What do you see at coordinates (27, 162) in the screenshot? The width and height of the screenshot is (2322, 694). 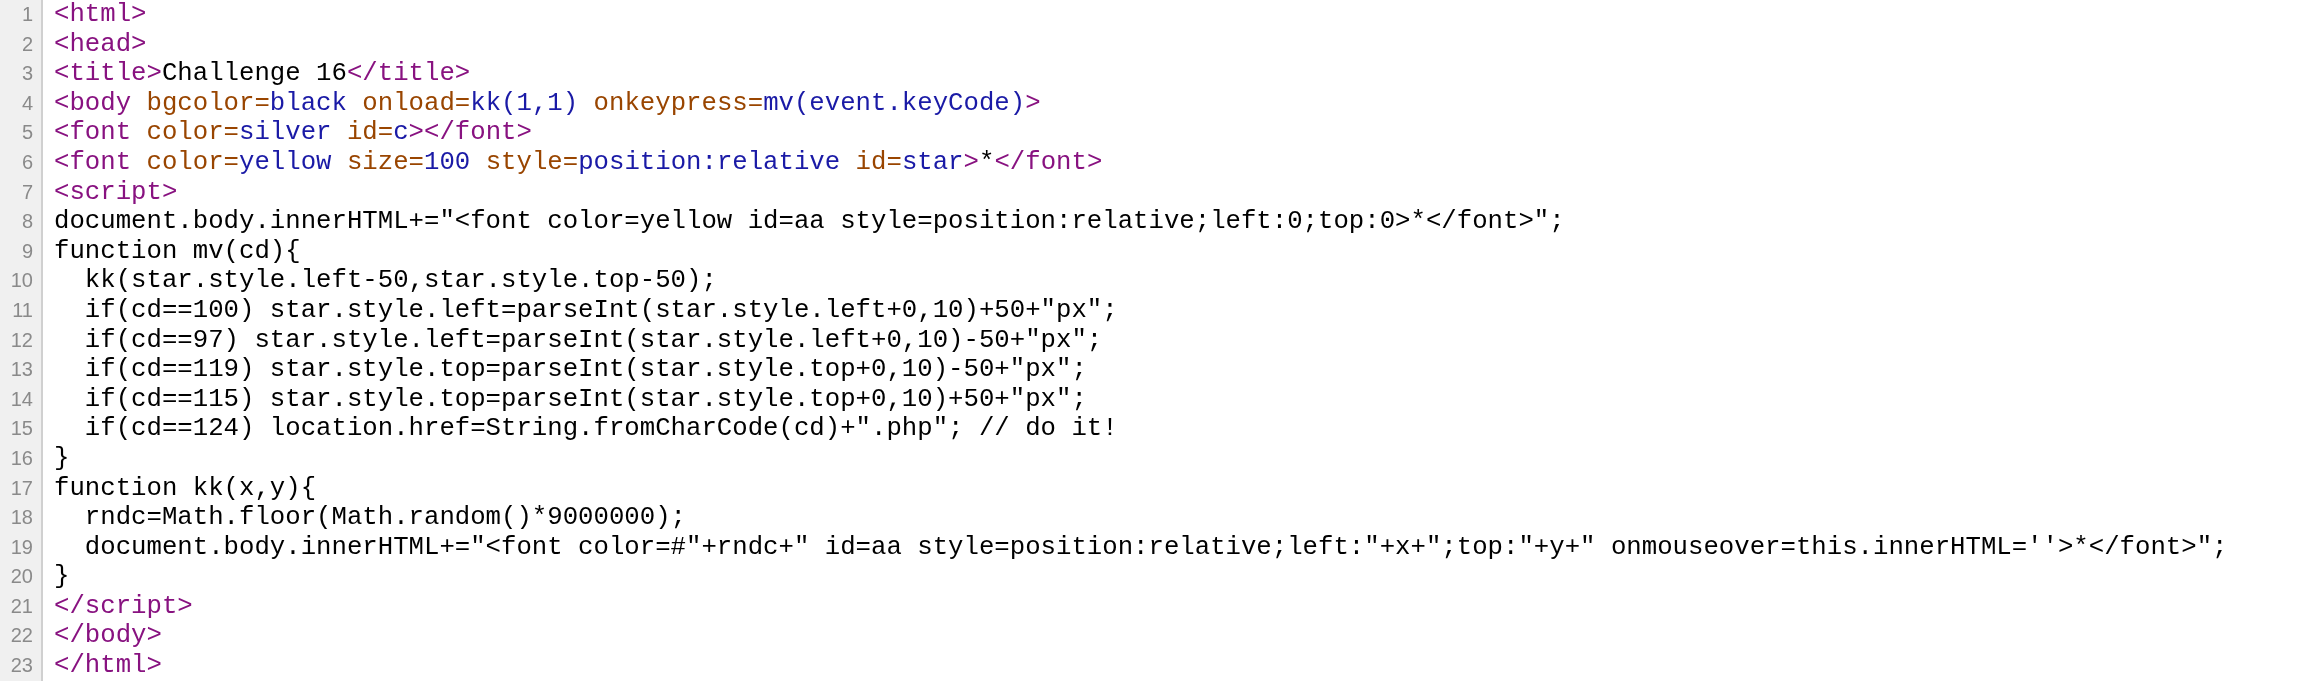 I see `line-number: 6` at bounding box center [27, 162].